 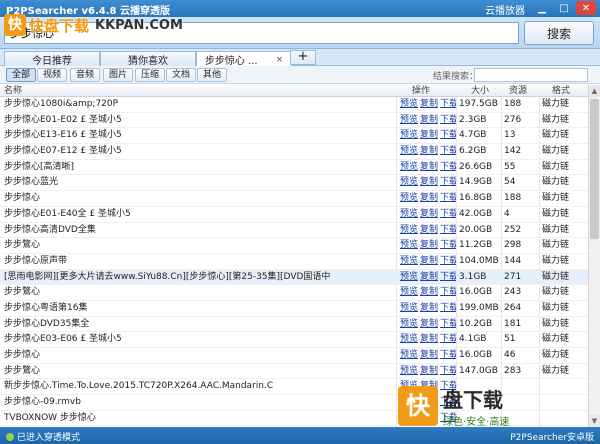 What do you see at coordinates (542, 8) in the screenshot?
I see `minimize-icon: ▁` at bounding box center [542, 8].